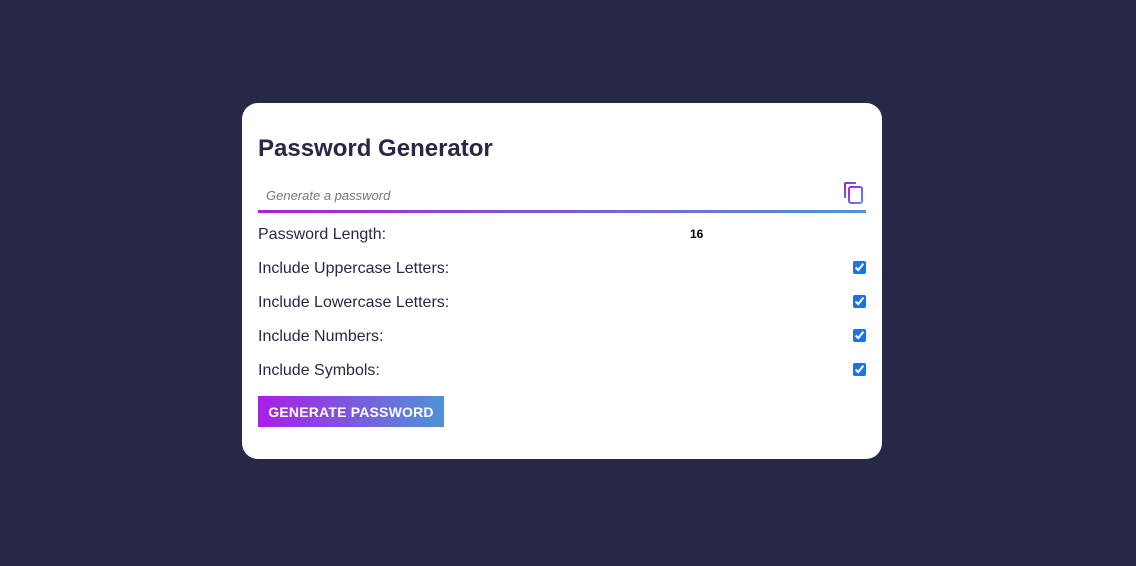  What do you see at coordinates (859, 369) in the screenshot?
I see `symbols-checkbox` at bounding box center [859, 369].